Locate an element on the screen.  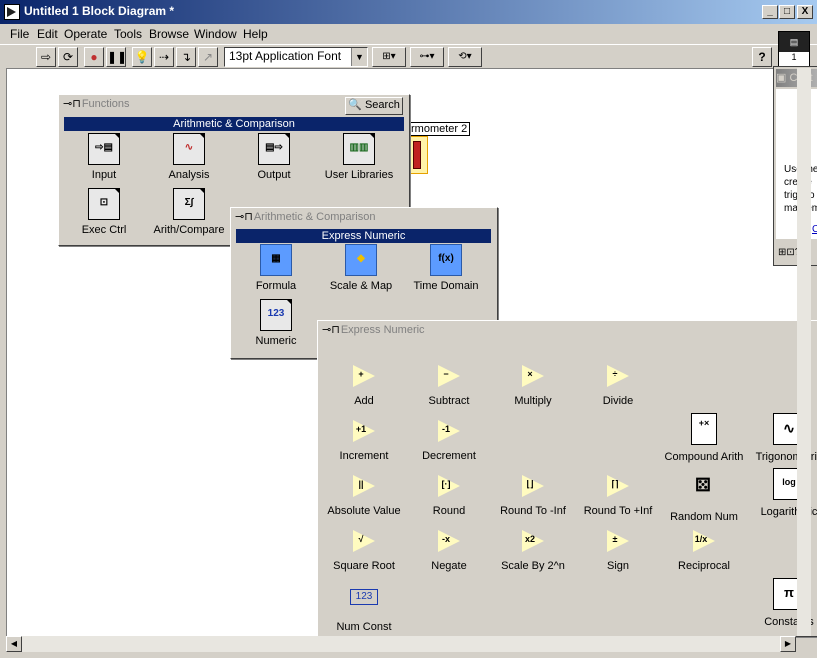
express-item-compound-arith: +× Compound Arith is located at coordinates (704, 438).